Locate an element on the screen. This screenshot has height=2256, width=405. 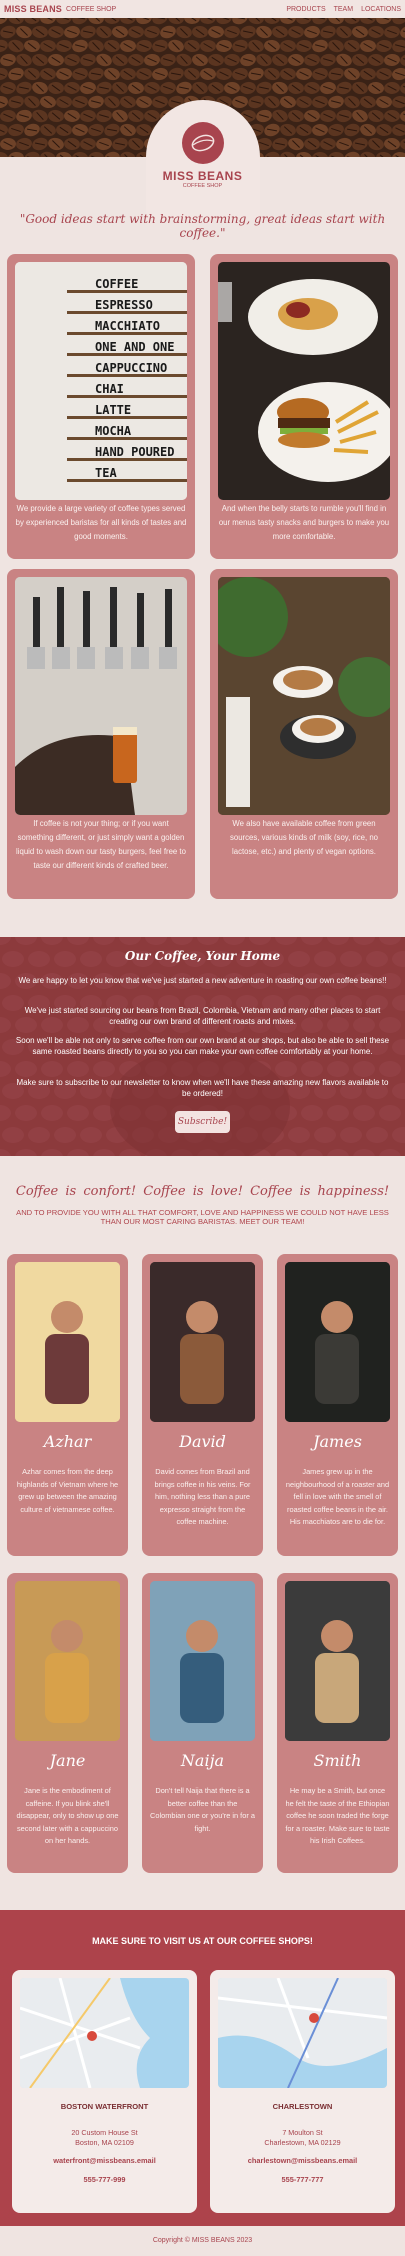
brand-subtitle: COFFEE SHOP is located at coordinates (91, 9).